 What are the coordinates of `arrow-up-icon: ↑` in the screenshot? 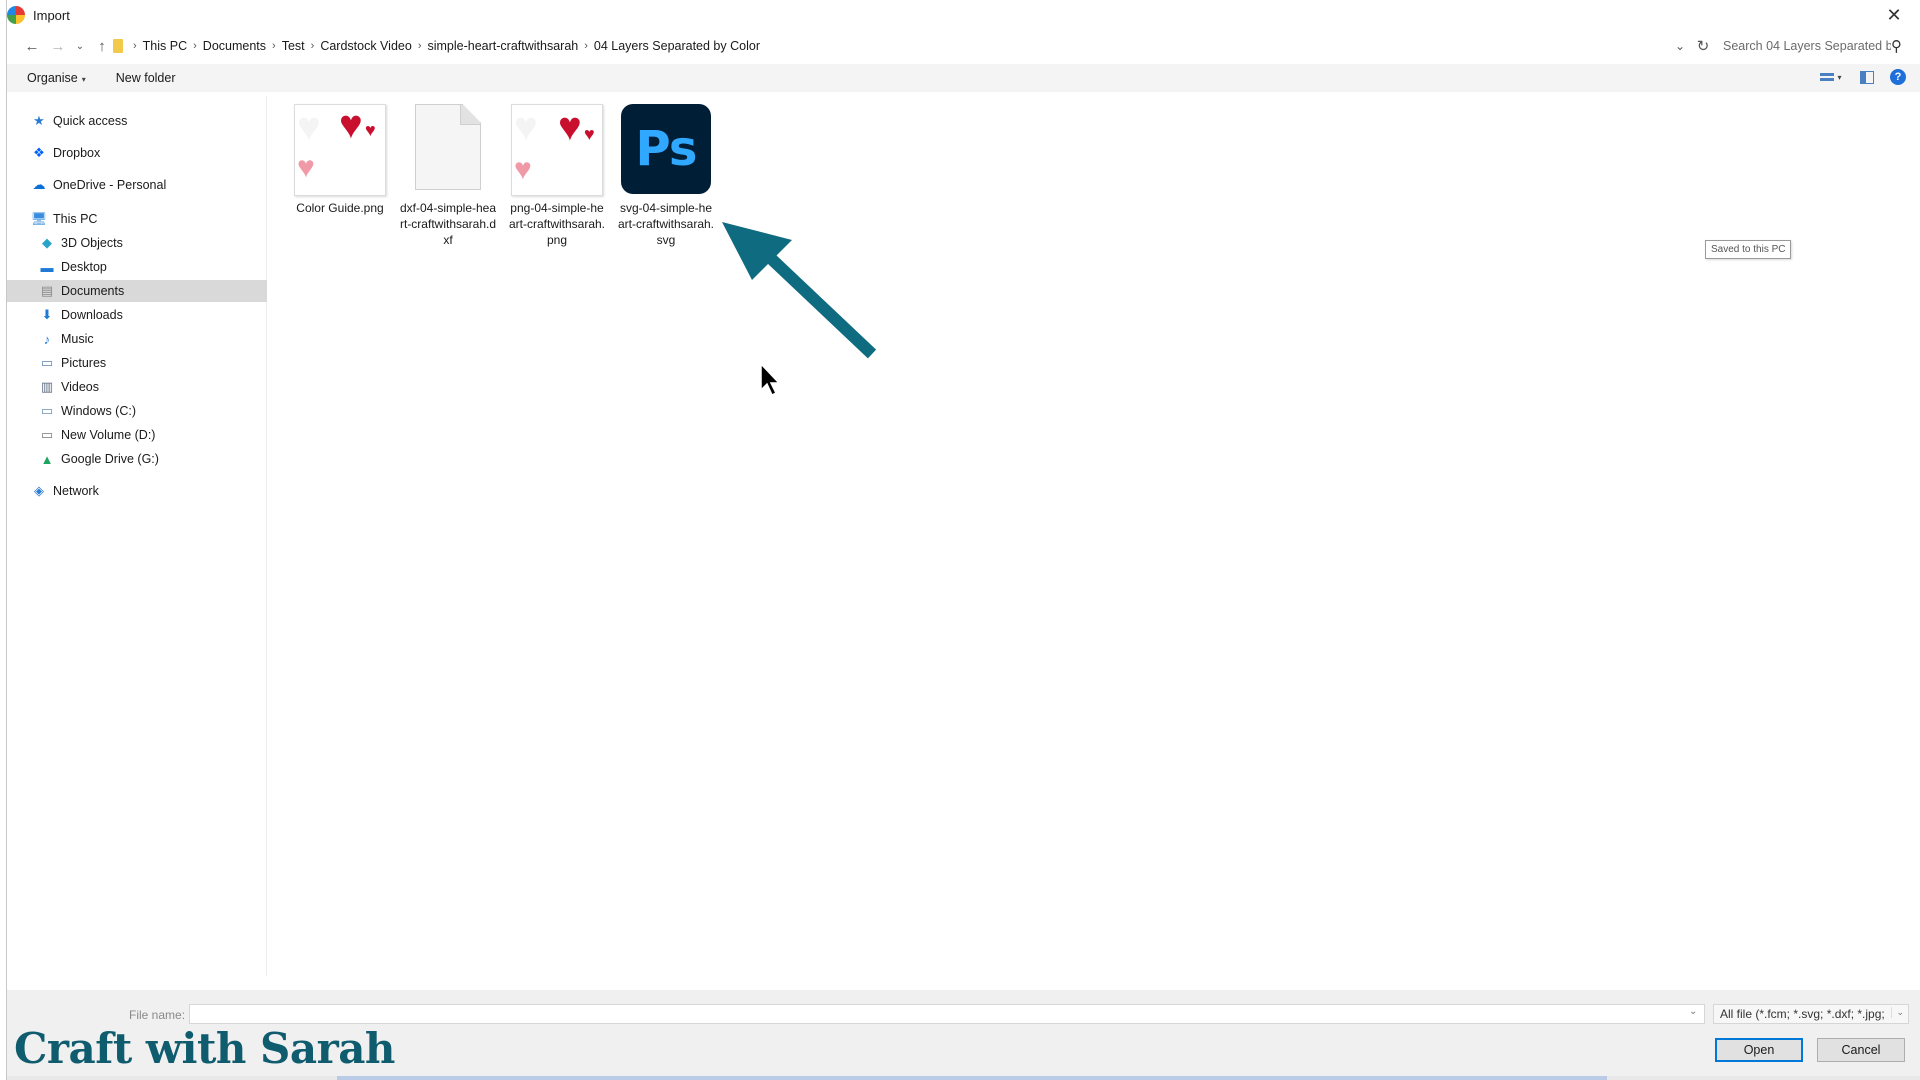 It's located at (102, 46).